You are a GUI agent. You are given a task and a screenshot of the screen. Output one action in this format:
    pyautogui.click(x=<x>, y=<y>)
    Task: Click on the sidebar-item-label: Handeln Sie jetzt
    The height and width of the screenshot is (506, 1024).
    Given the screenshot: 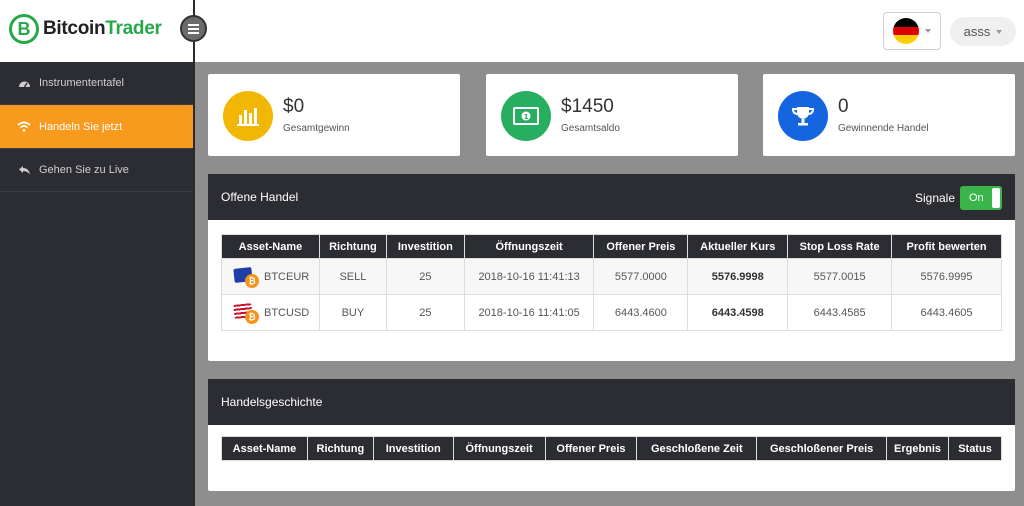 What is the action you would take?
    pyautogui.click(x=81, y=126)
    